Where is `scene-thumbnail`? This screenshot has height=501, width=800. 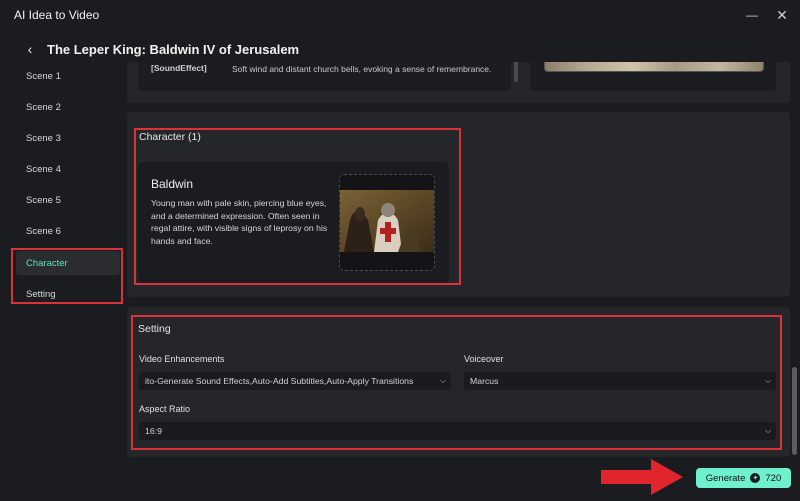 scene-thumbnail is located at coordinates (654, 67).